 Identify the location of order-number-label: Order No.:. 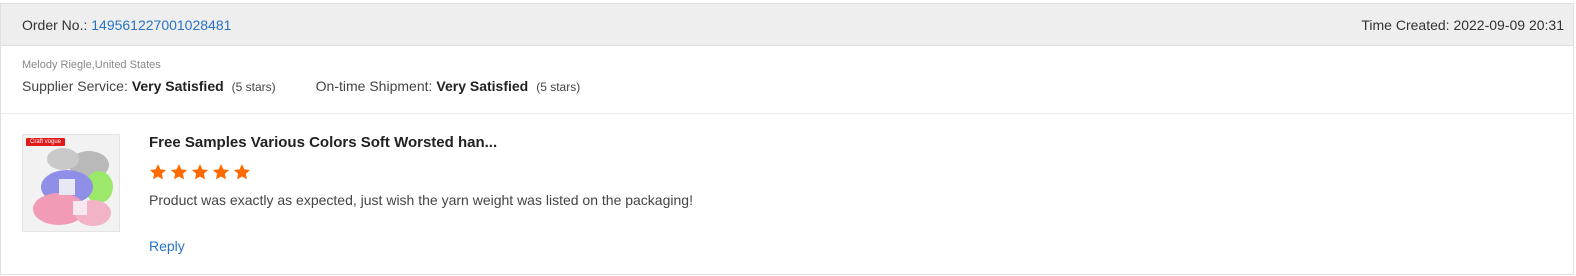
(55, 24).